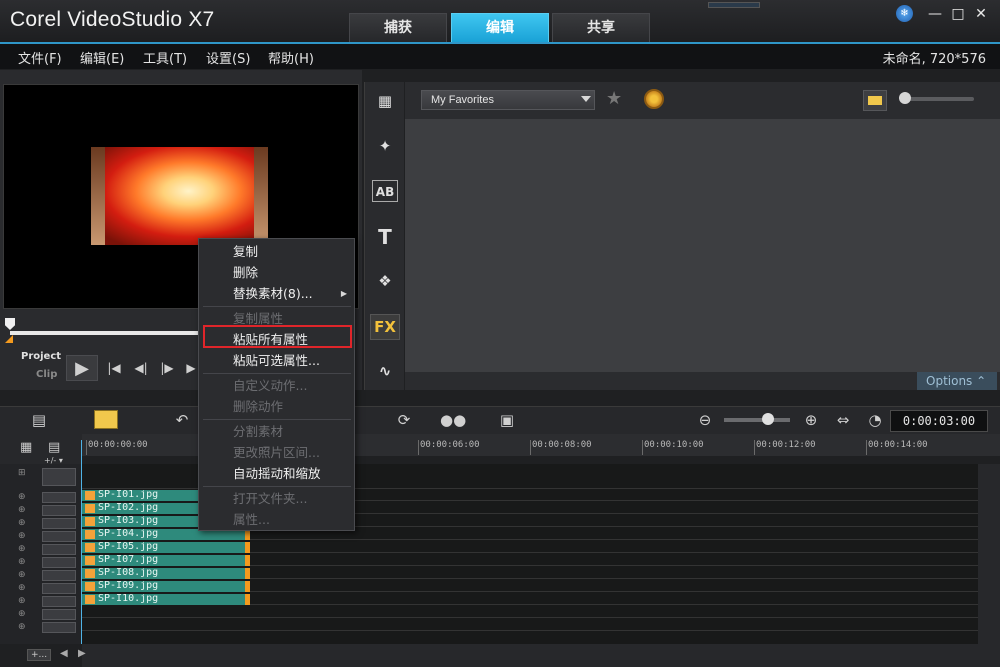 The height and width of the screenshot is (667, 1000). Describe the element at coordinates (385, 237) in the screenshot. I see `title-icon: T` at that location.